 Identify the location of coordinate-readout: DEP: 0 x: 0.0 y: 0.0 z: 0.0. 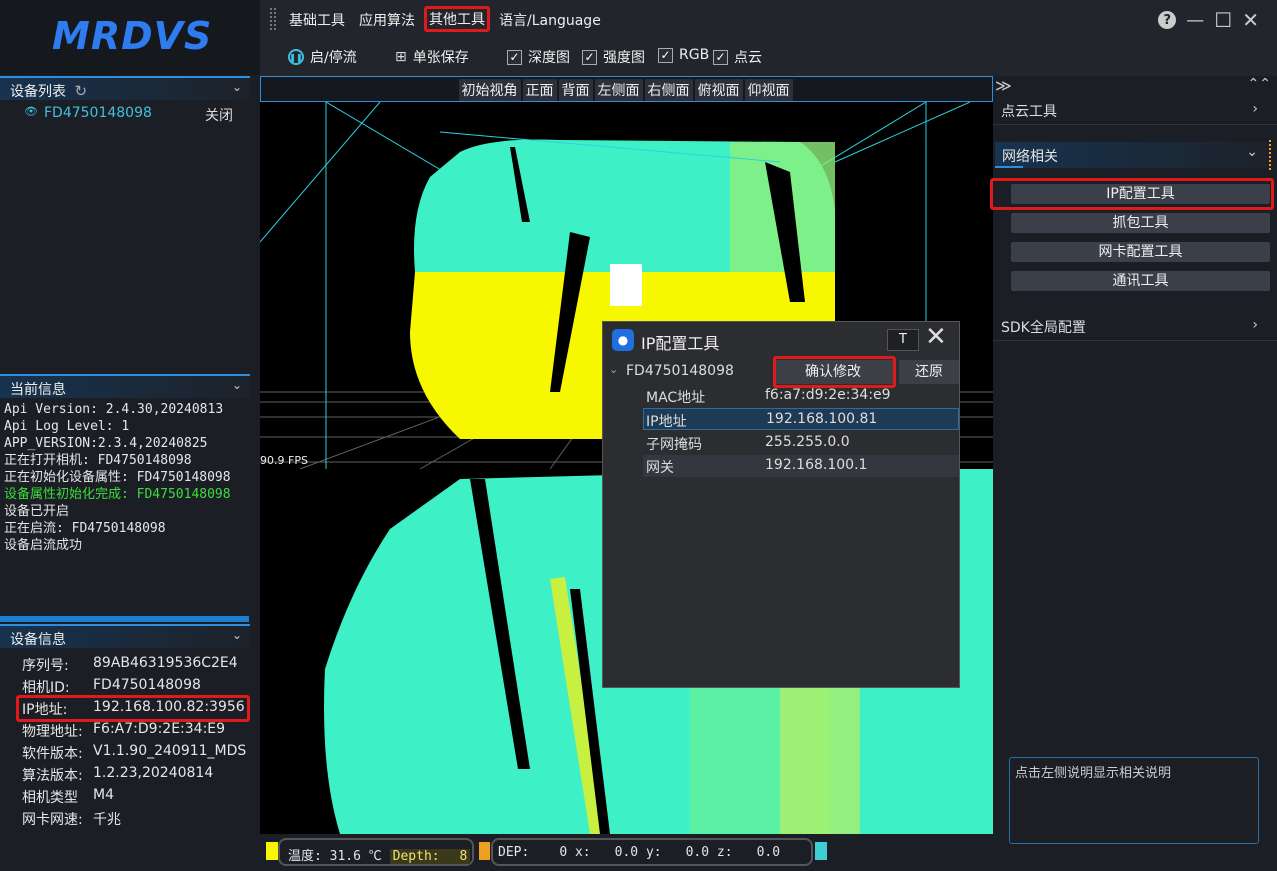
(652, 852).